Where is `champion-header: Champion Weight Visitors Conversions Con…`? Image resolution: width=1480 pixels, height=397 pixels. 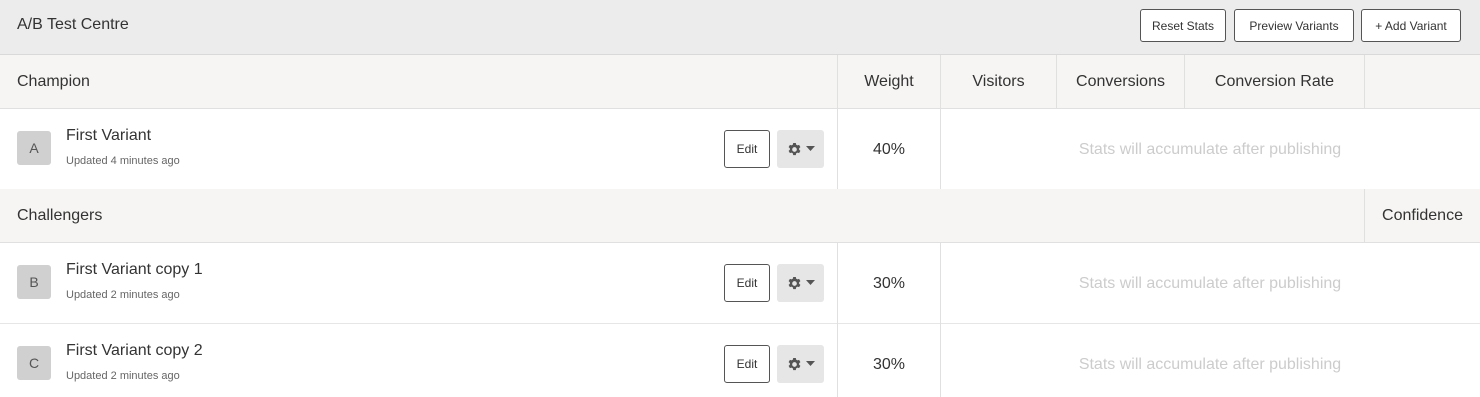 champion-header: Champion Weight Visitors Conversions Con… is located at coordinates (740, 82).